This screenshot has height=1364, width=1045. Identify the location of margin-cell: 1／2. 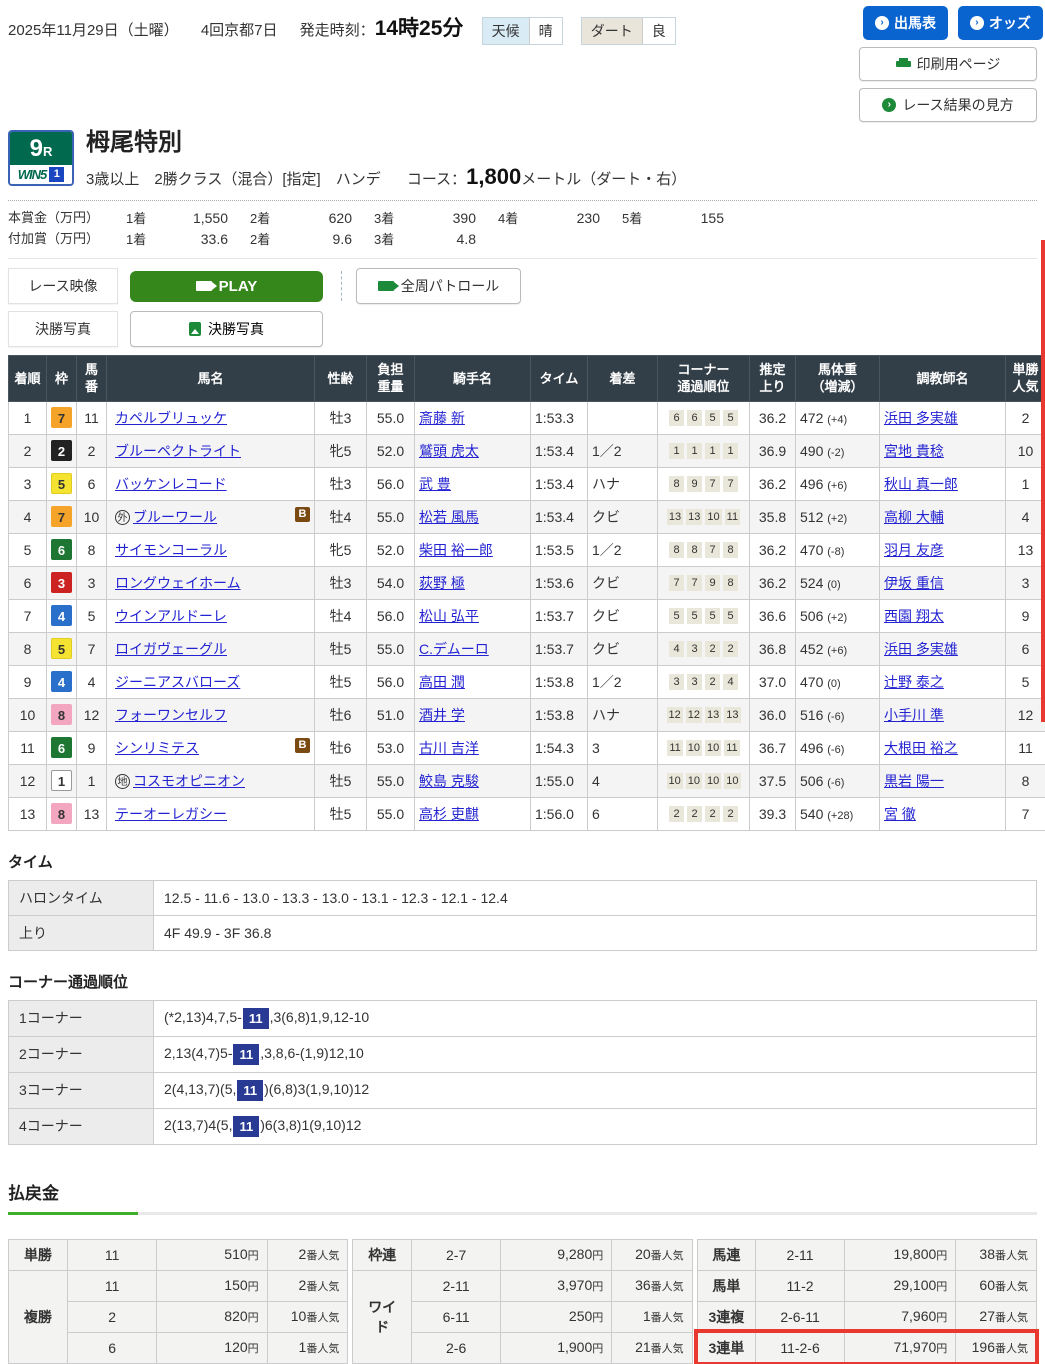
(623, 549).